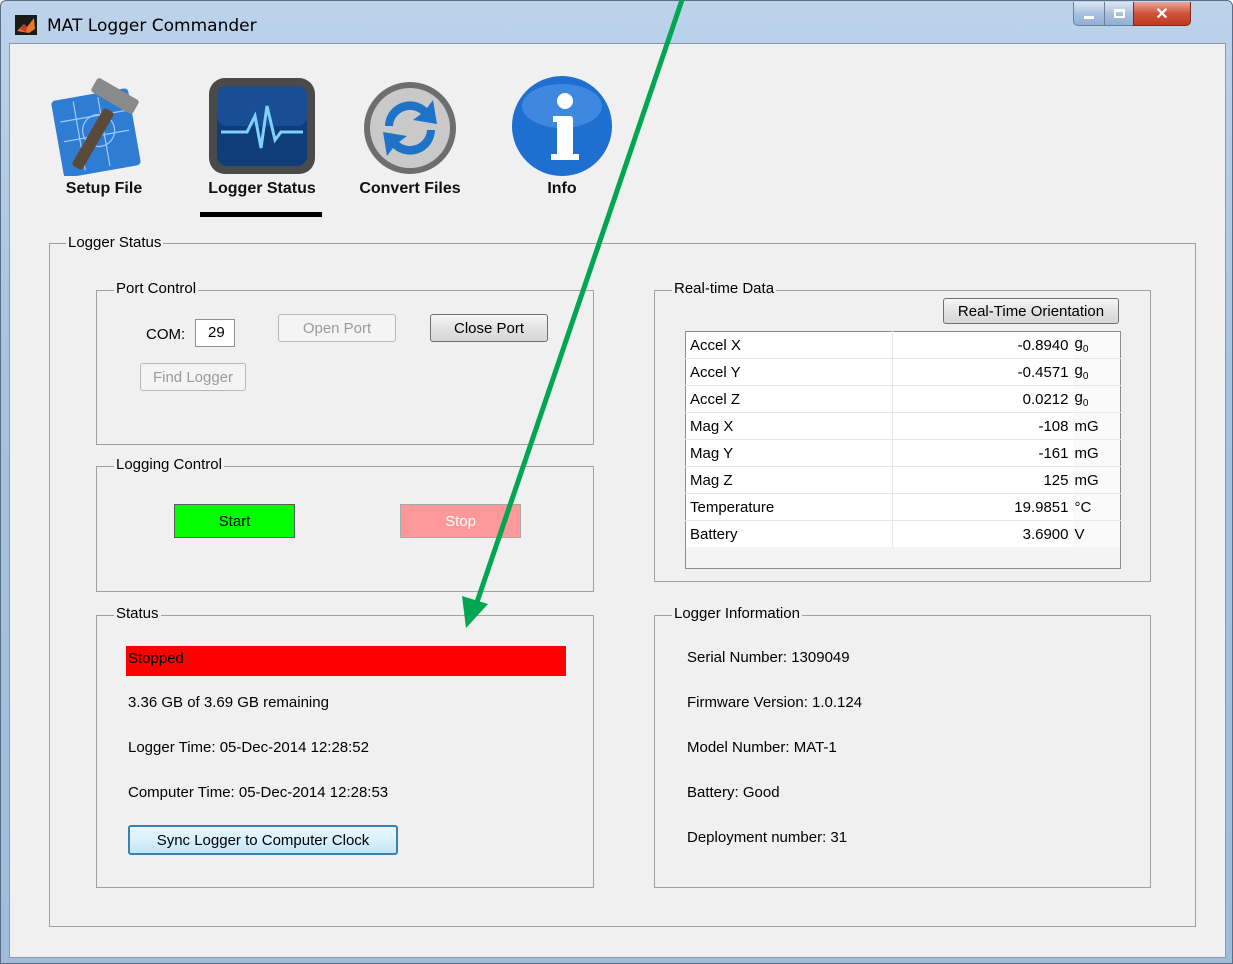 The height and width of the screenshot is (964, 1233). Describe the element at coordinates (562, 188) in the screenshot. I see `toolbar-label: Info` at that location.